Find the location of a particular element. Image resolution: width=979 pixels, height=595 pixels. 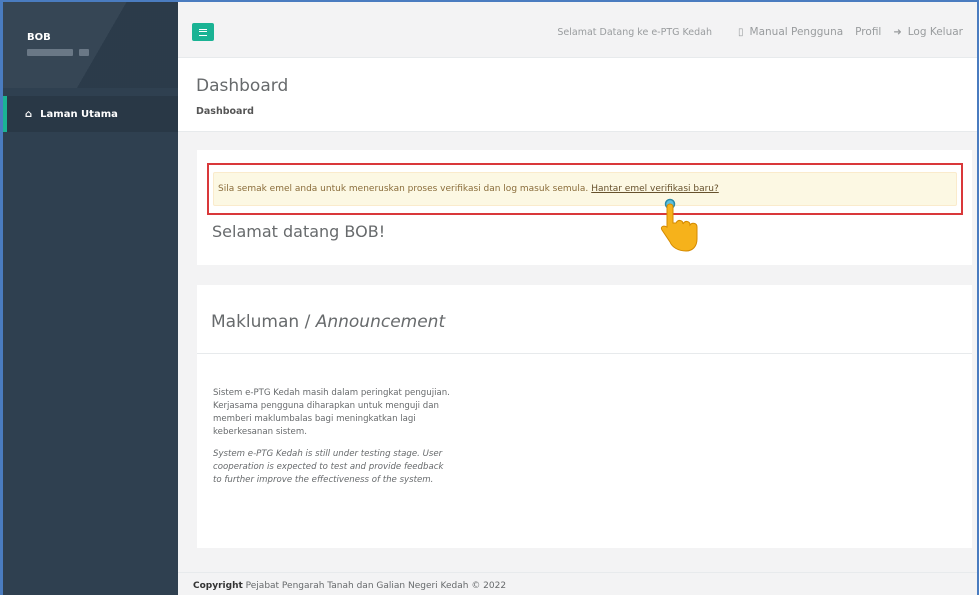

profile-link: Profil is located at coordinates (868, 32).